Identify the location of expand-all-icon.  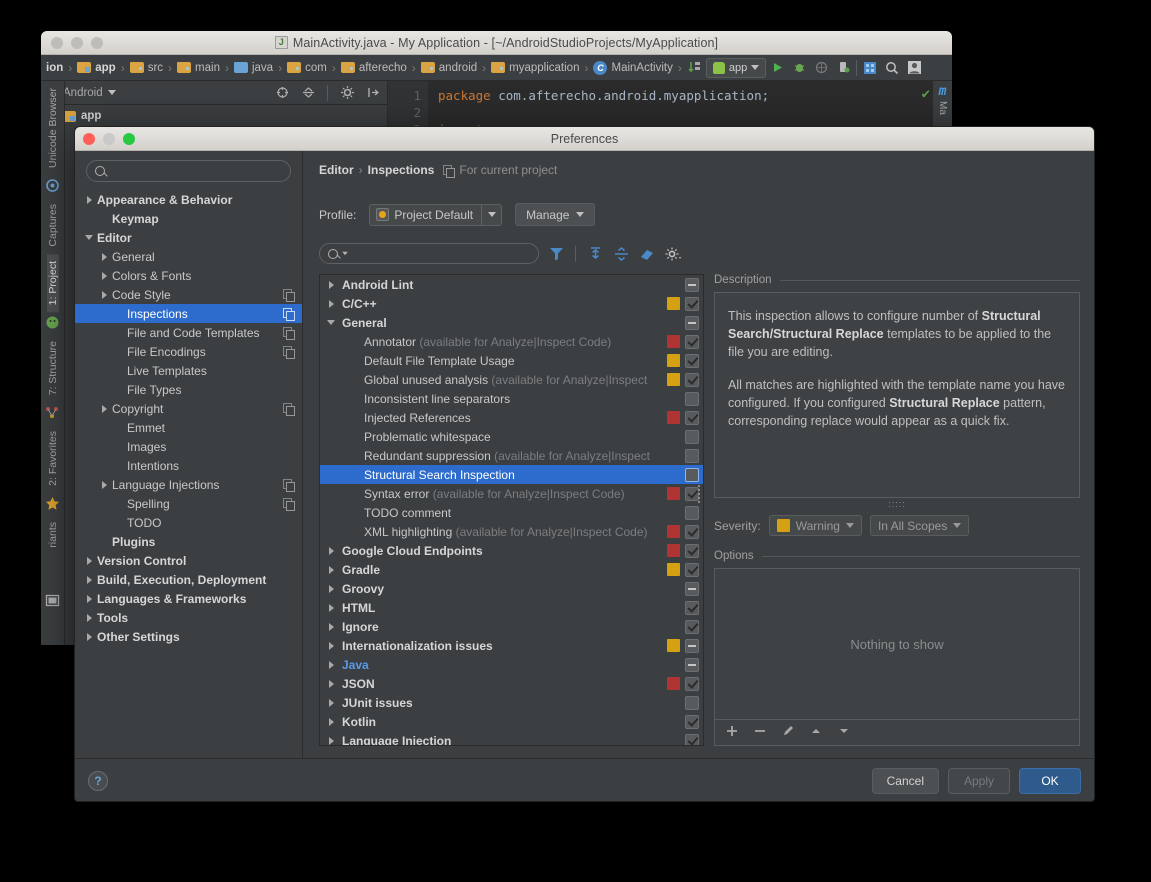
(595, 254).